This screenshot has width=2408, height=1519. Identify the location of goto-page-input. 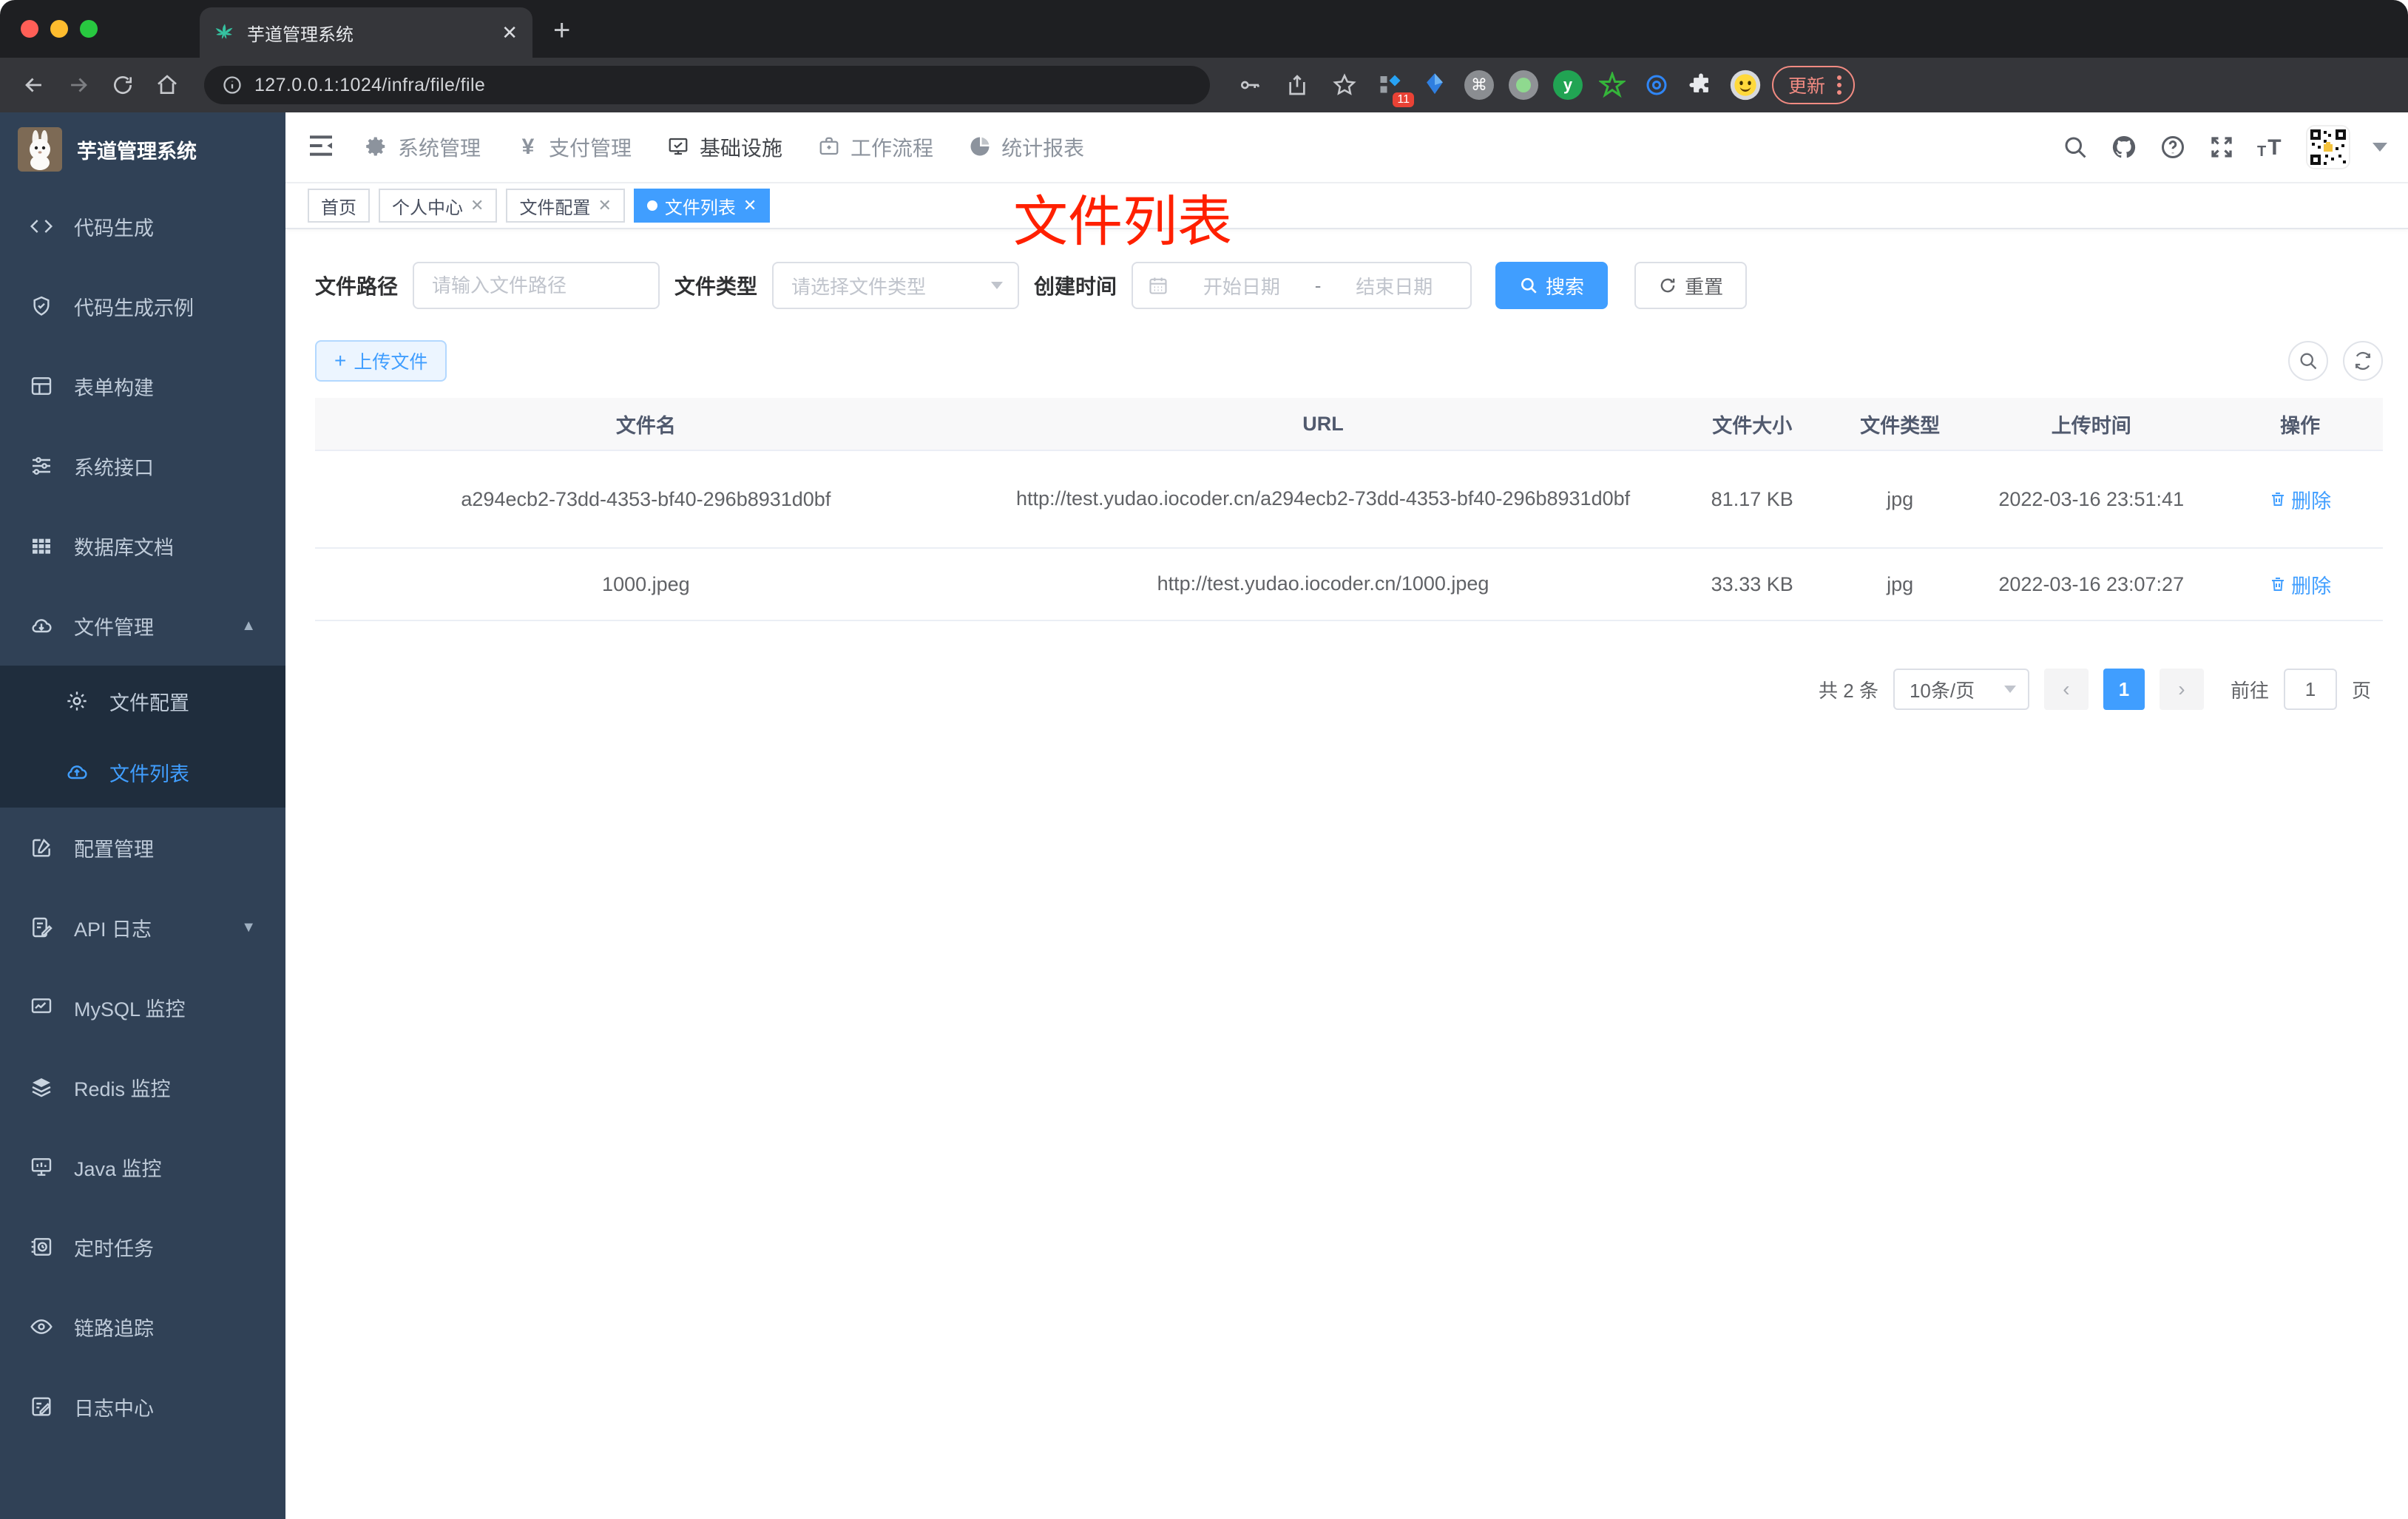
(2310, 689).